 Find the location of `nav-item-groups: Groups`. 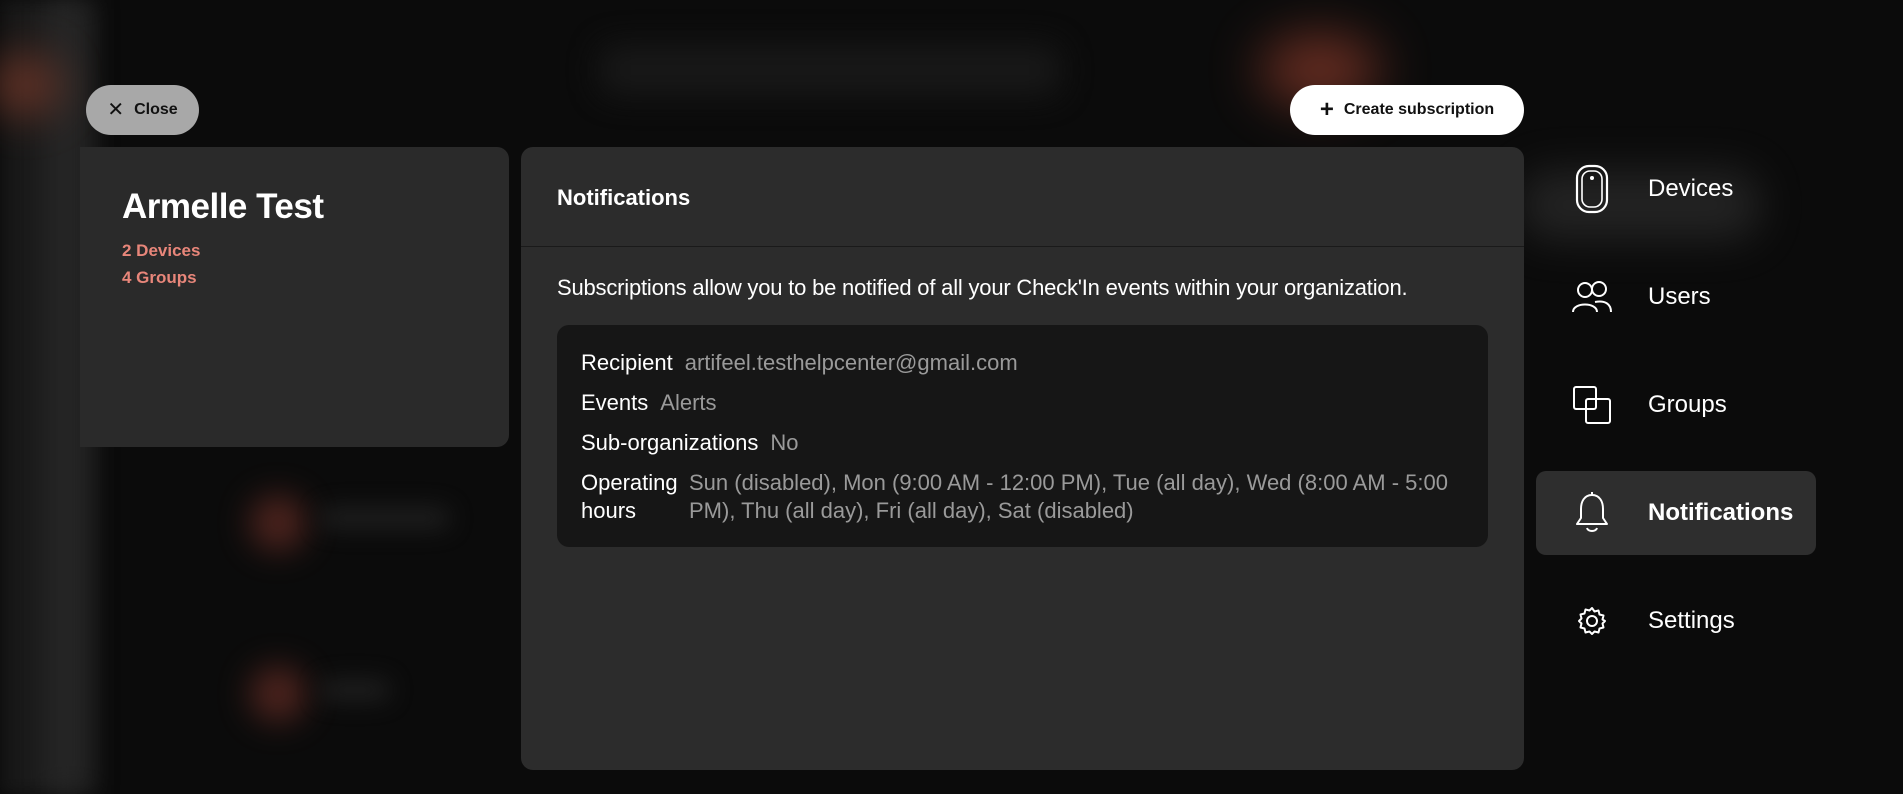

nav-item-groups: Groups is located at coordinates (1676, 405).